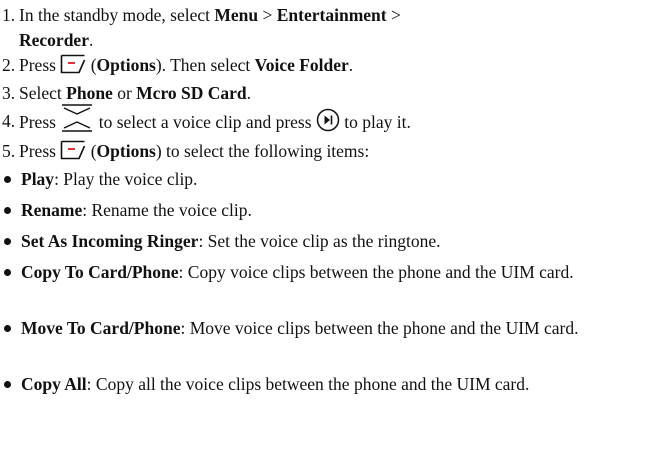 The width and height of the screenshot is (647, 473). Describe the element at coordinates (167, 210) in the screenshot. I see `option-description: : Rename the voice clip.` at that location.